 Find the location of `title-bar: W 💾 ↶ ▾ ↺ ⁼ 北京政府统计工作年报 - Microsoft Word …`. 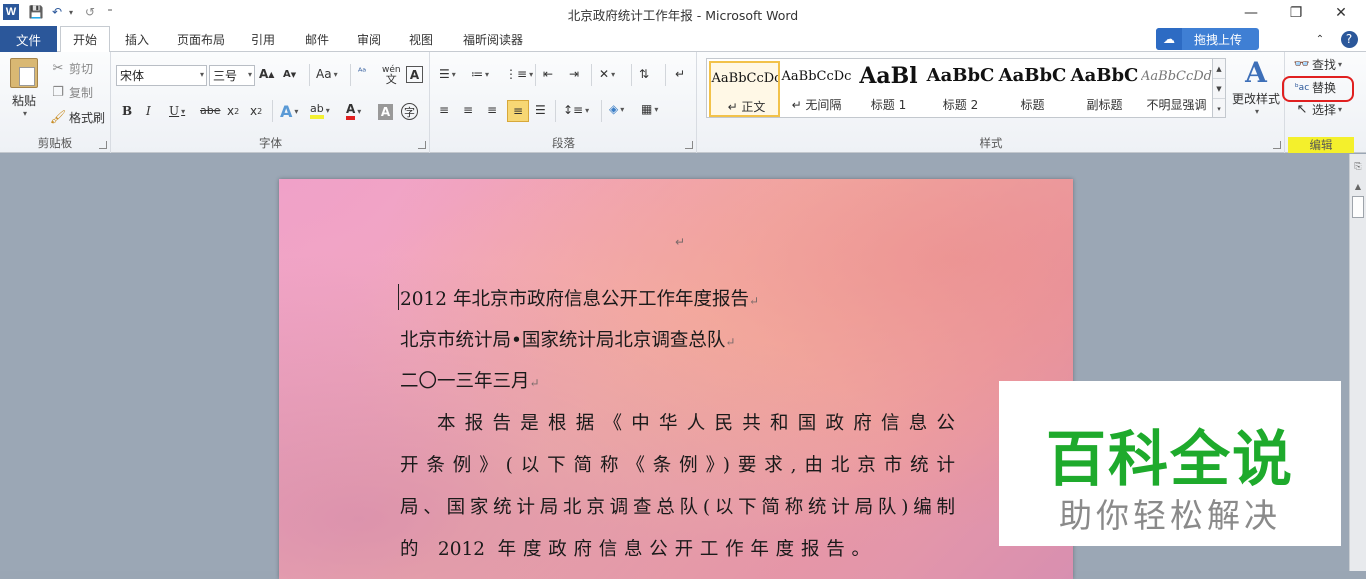

title-bar: W 💾 ↶ ▾ ↺ ⁼ 北京政府统计工作年报 - Microsoft Word … is located at coordinates (683, 12).